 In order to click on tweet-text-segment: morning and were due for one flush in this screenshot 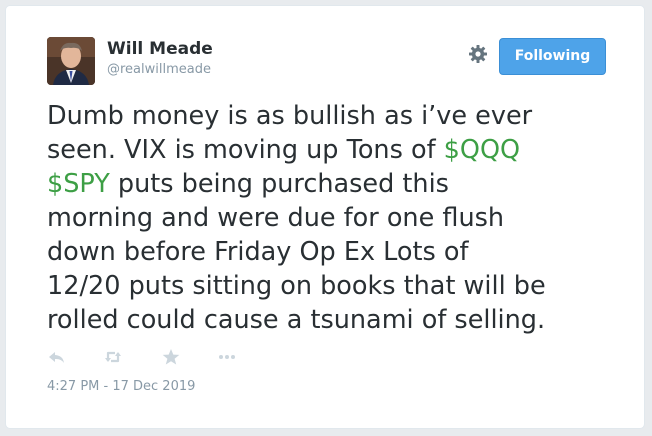, I will do `click(276, 218)`.